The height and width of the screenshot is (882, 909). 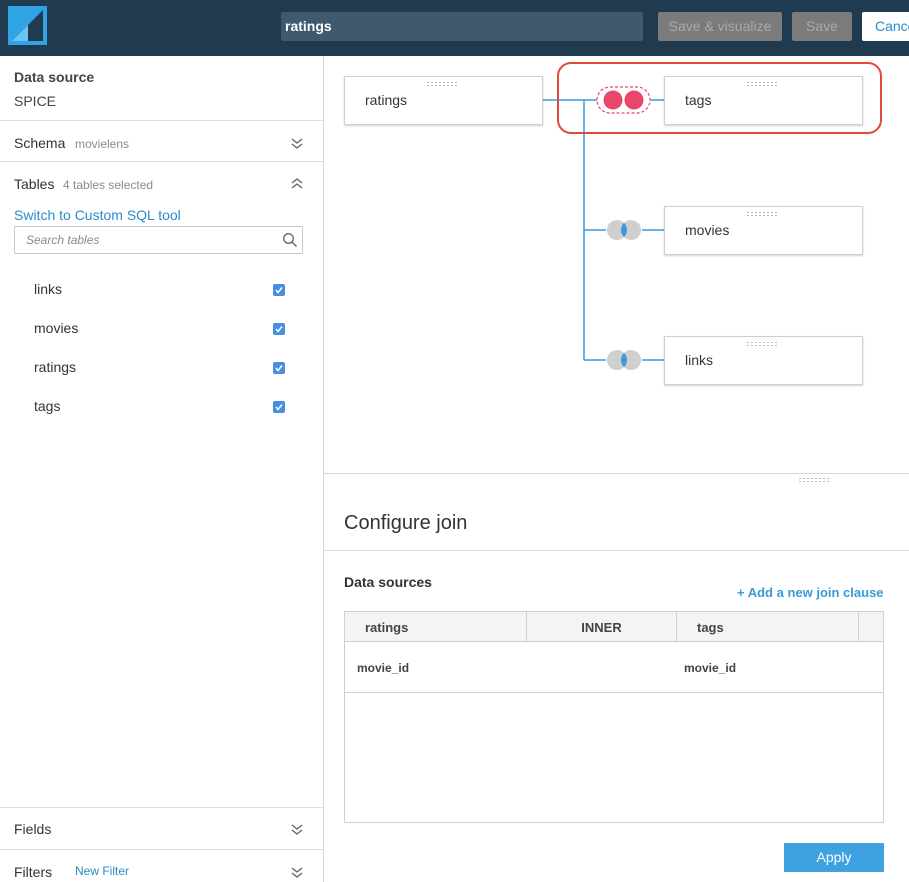 I want to click on left-join-field: movie_id, so click(x=383, y=668).